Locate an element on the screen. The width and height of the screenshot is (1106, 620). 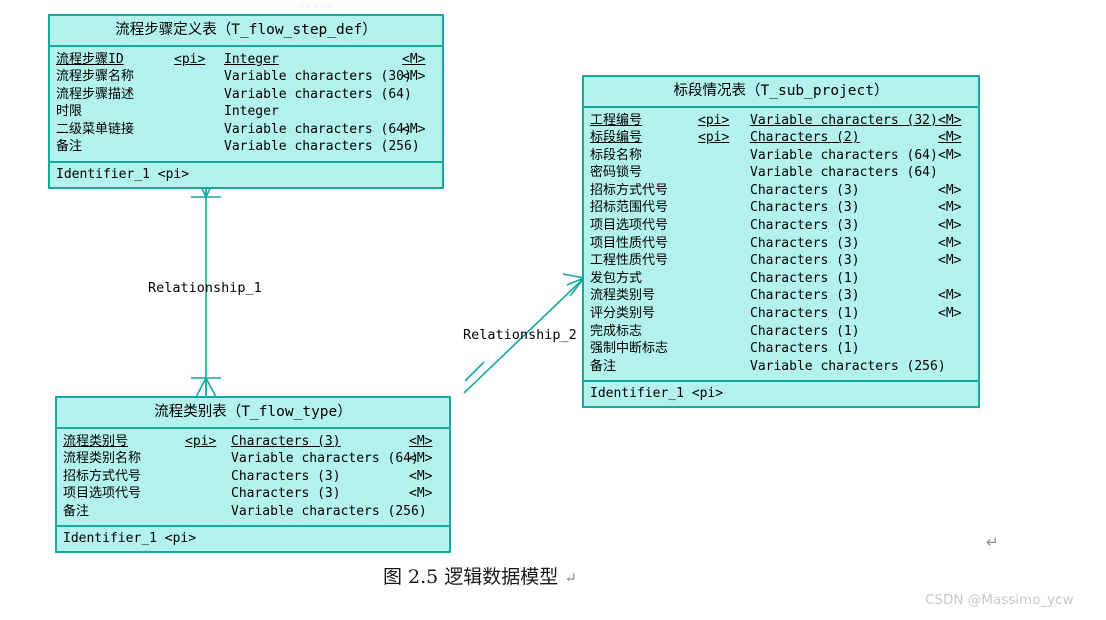
attribute-row: 流程类别名称 Variable characters (64) <M> is located at coordinates (253, 459).